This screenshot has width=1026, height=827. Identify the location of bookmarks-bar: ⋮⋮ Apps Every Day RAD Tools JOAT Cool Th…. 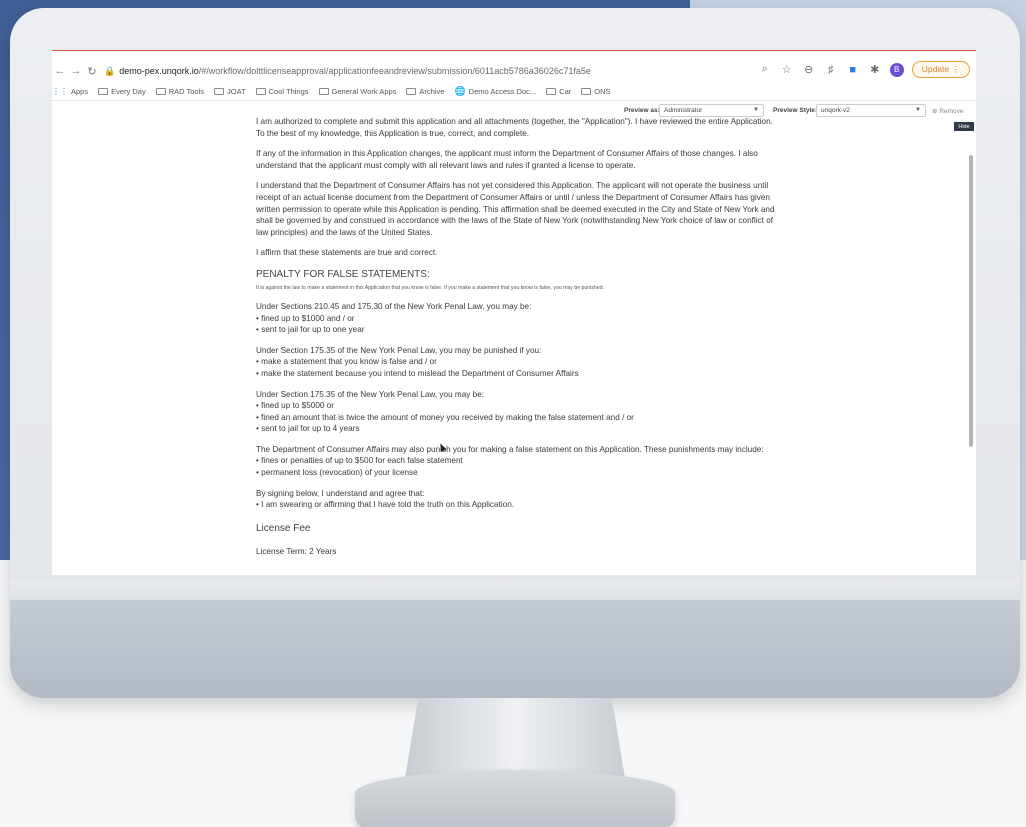
(514, 92).